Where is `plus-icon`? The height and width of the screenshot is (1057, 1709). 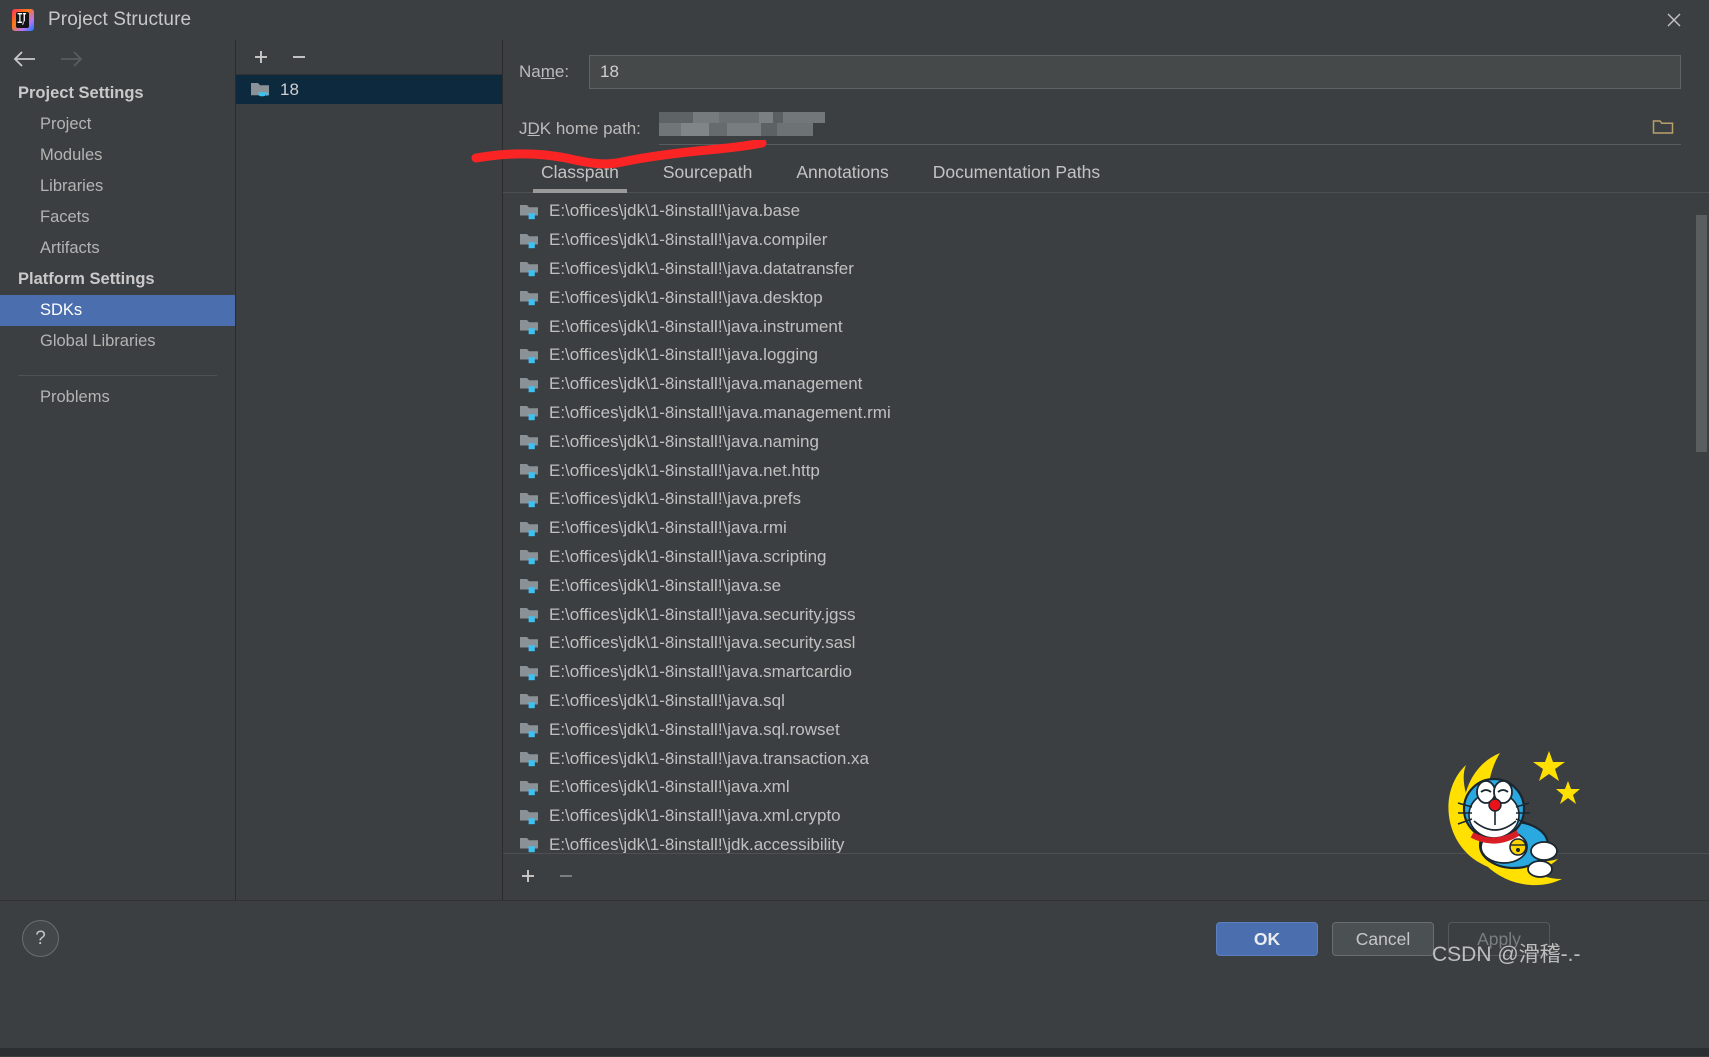
plus-icon is located at coordinates (528, 876).